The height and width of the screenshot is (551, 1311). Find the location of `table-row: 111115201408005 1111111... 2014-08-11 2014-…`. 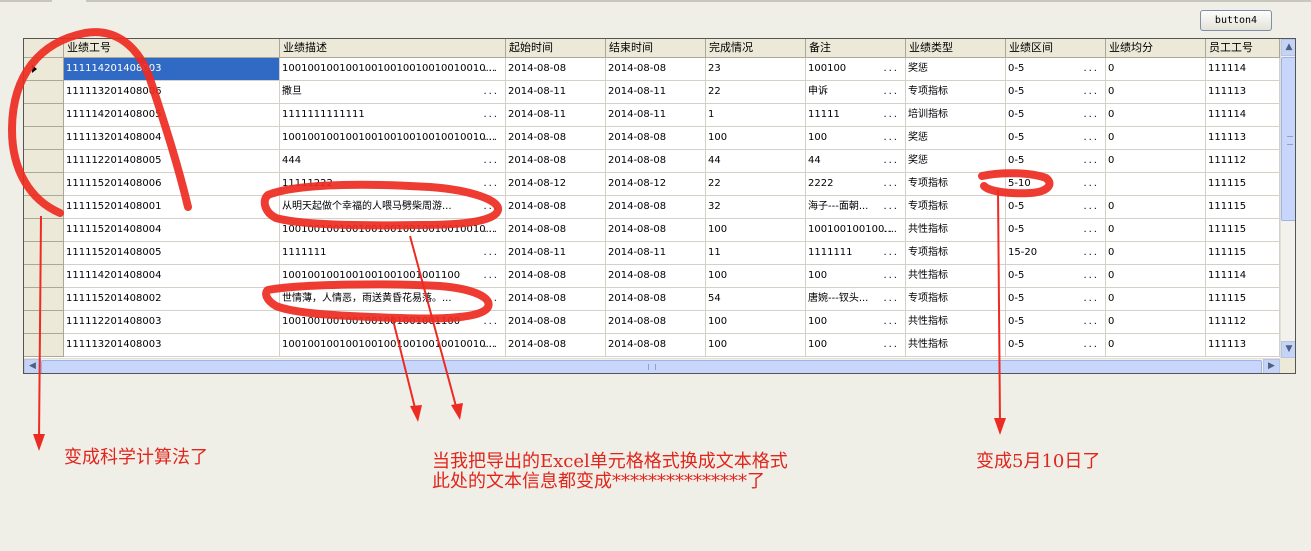

table-row: 111115201408005 1111111... 2014-08-11 2014-… is located at coordinates (652, 253).